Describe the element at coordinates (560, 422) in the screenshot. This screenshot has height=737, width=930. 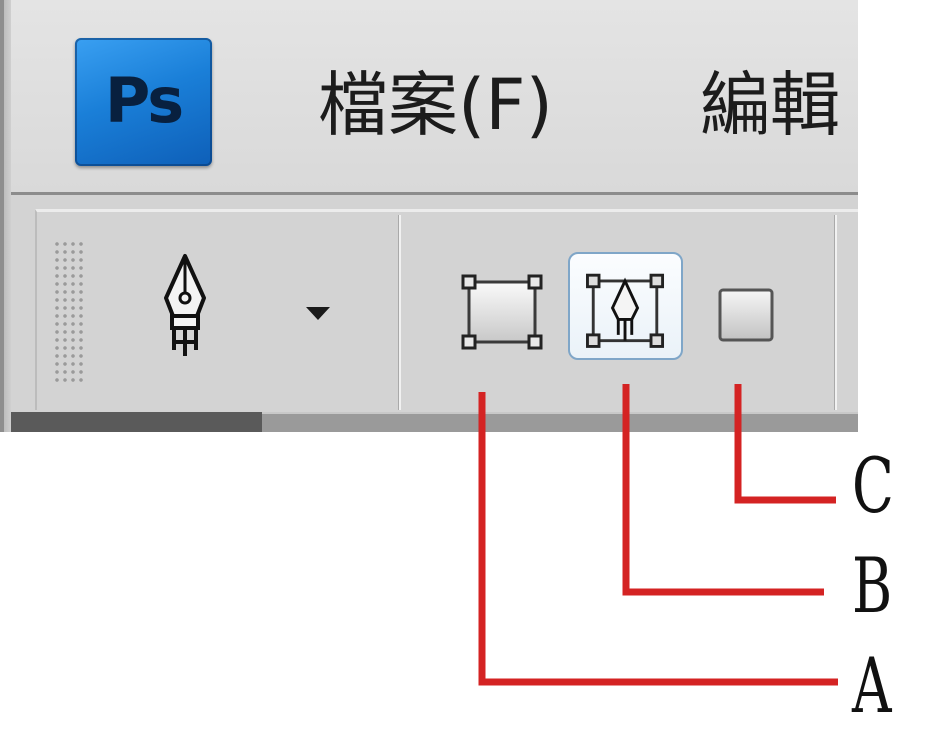
I see `panel-strip-tab` at that location.